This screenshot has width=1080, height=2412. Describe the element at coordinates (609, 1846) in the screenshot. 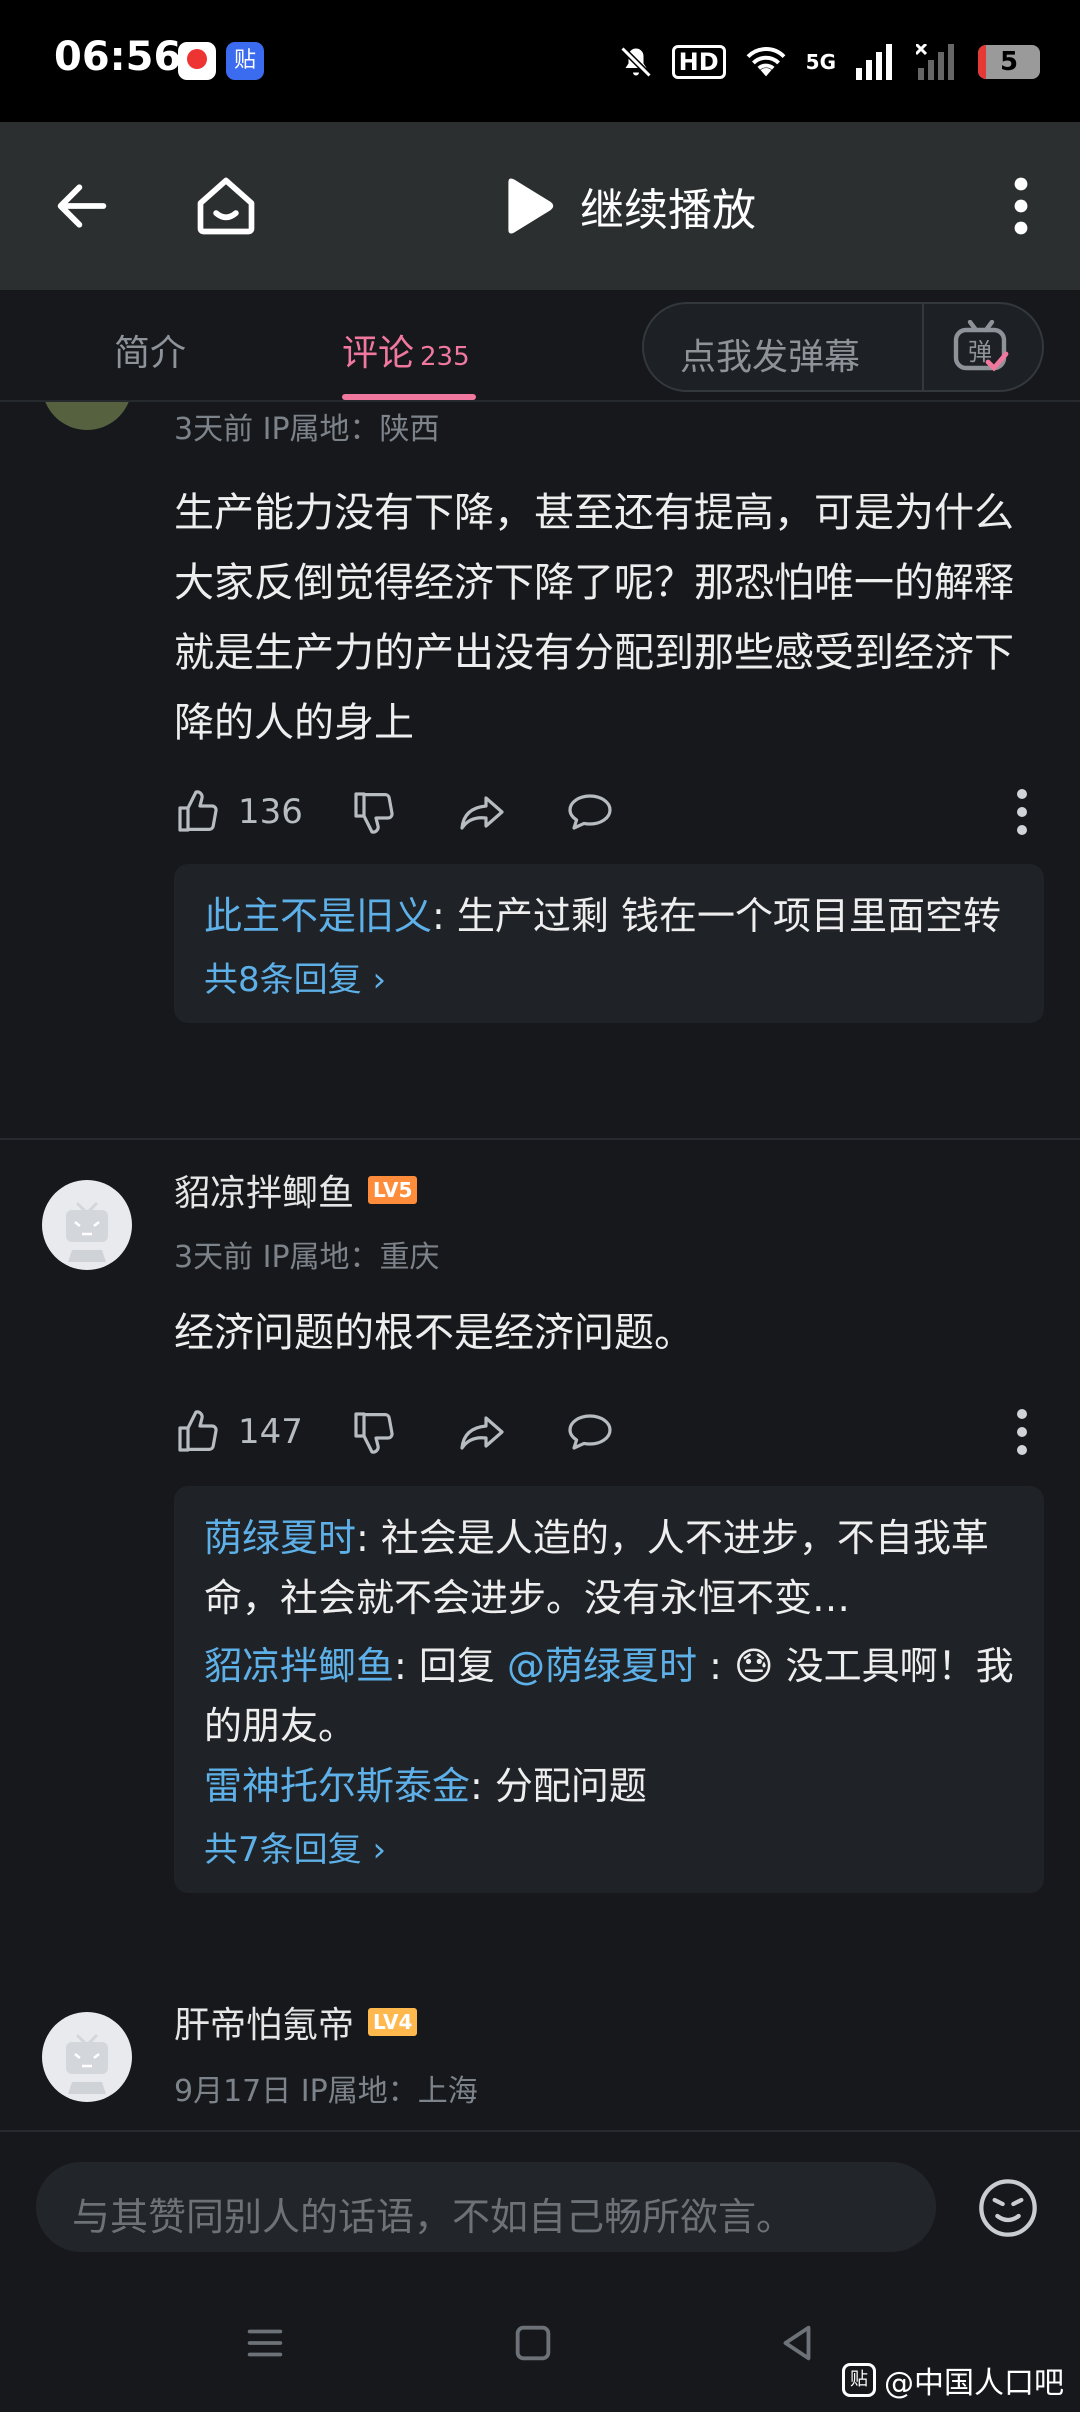

I see `more-replies-link: 共7条回复 ›` at that location.